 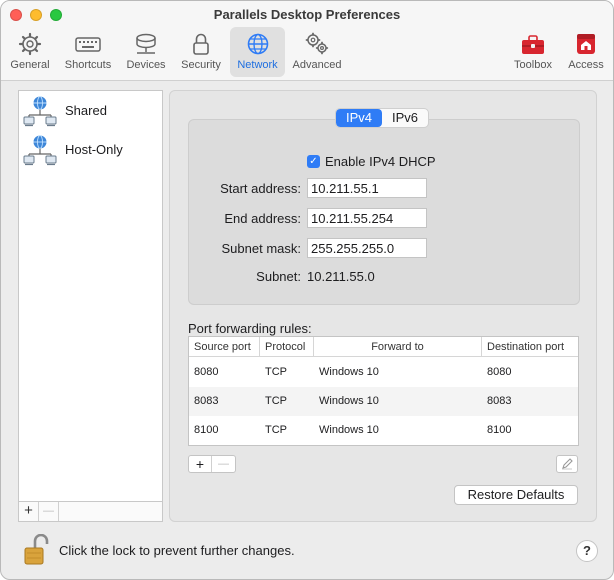 I want to click on destination-port-cell: 8080, so click(x=499, y=372).